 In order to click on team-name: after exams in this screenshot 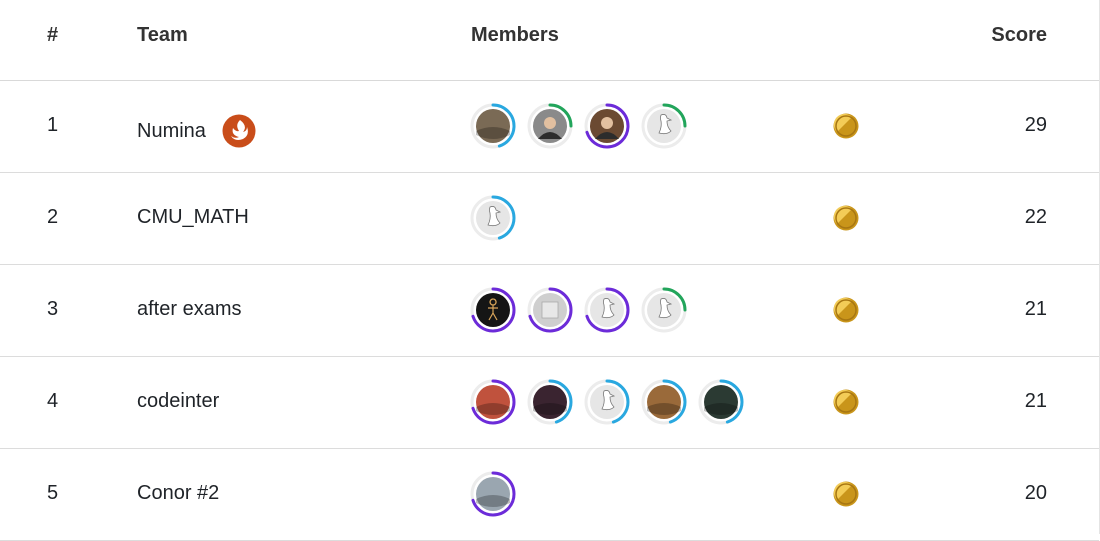, I will do `click(189, 309)`.